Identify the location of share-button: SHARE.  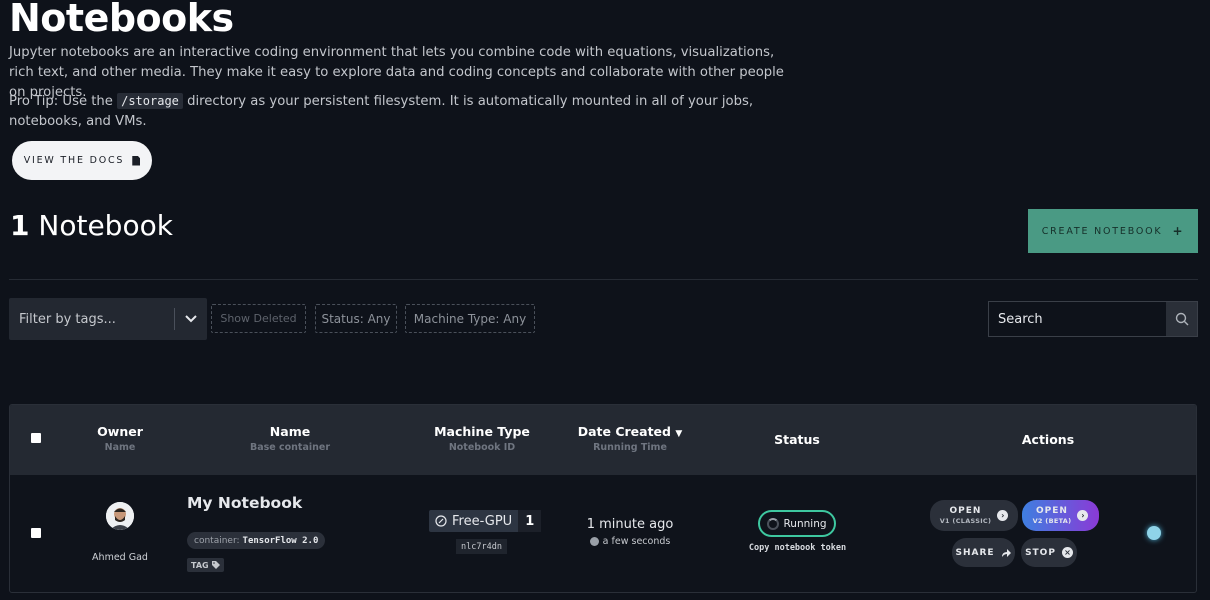
(983, 552).